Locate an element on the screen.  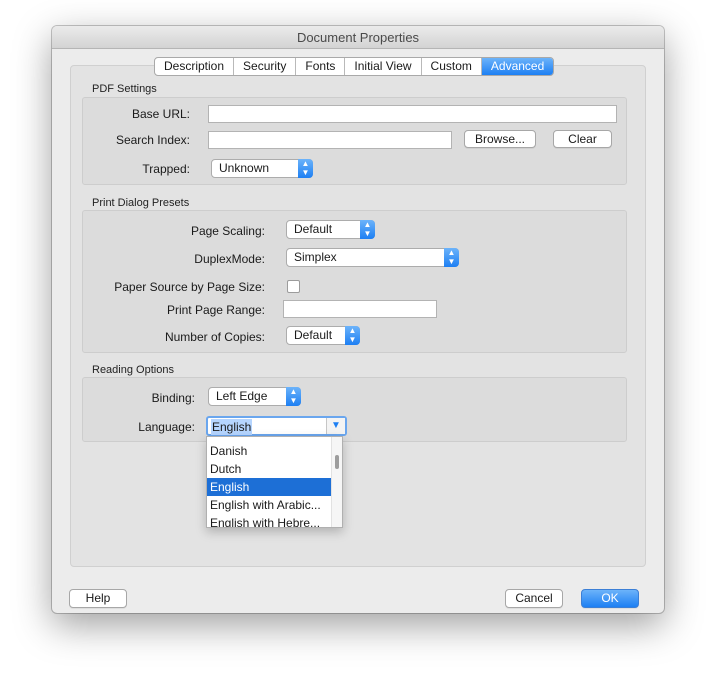
pdf-settings-title: PDF Settings is located at coordinates (124, 89).